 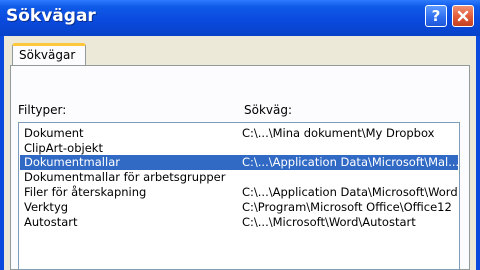 I want to click on close-icon, so click(x=463, y=16).